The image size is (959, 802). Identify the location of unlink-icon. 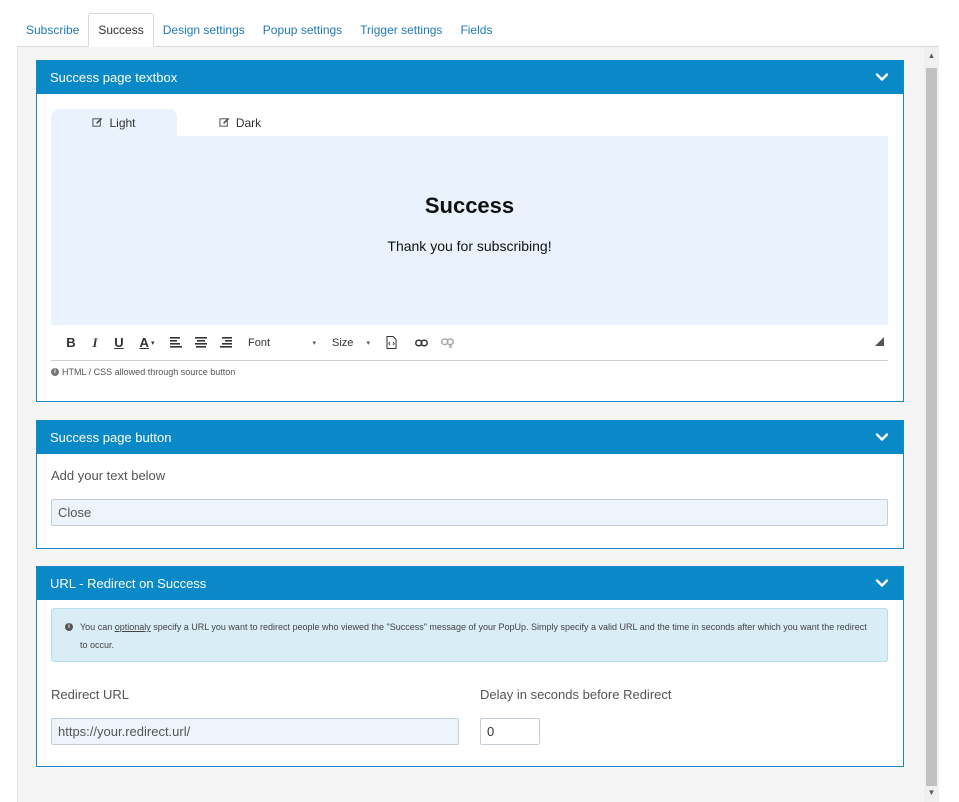
(447, 342).